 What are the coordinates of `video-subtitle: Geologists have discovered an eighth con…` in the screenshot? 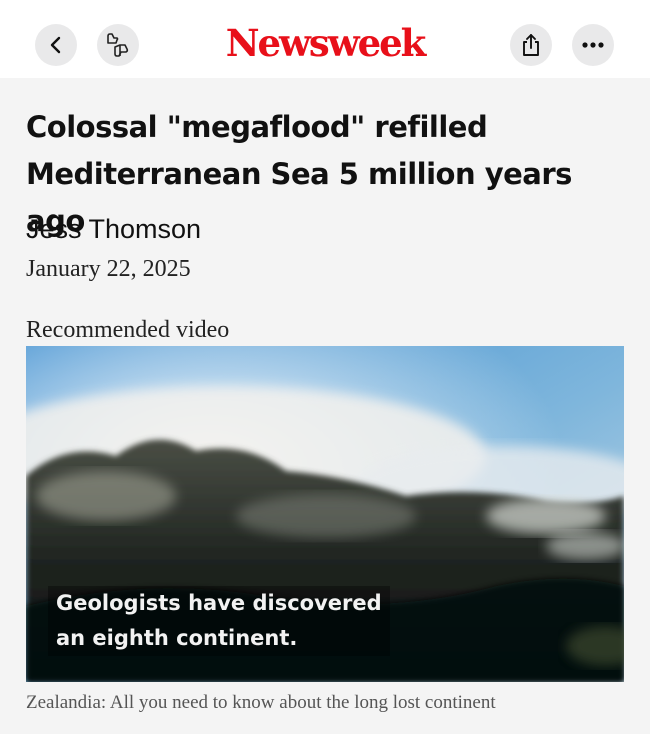 It's located at (219, 621).